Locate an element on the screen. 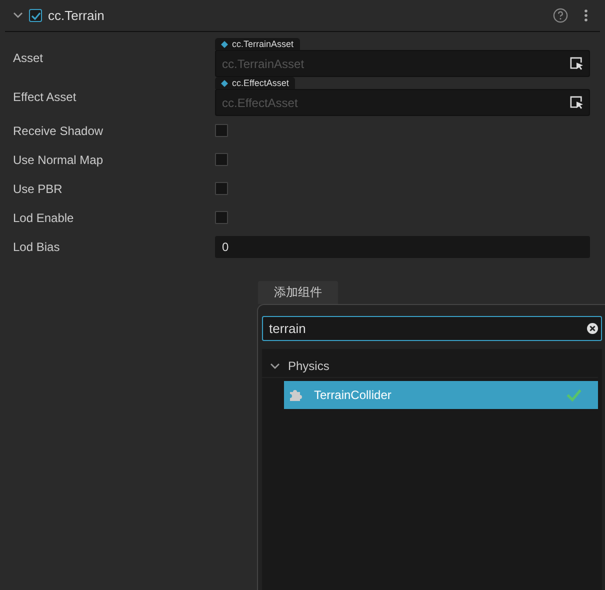 Image resolution: width=605 pixels, height=590 pixels. property-label: Lod Bias is located at coordinates (37, 247).